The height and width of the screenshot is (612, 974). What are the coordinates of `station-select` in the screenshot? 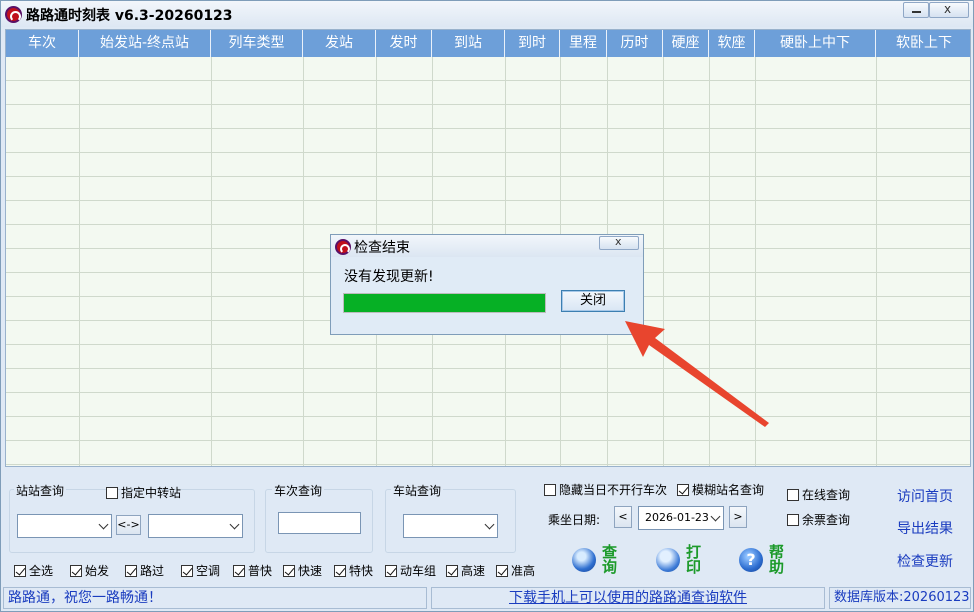 It's located at (450, 526).